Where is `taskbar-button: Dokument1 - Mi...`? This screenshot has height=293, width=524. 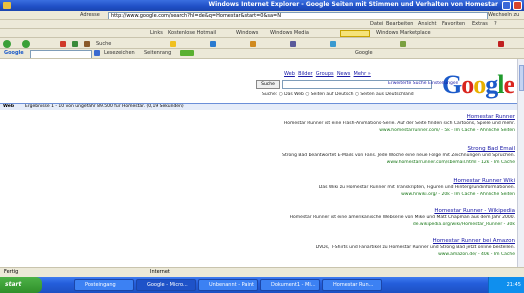 taskbar-button: Dokument1 - Mi... is located at coordinates (290, 285).